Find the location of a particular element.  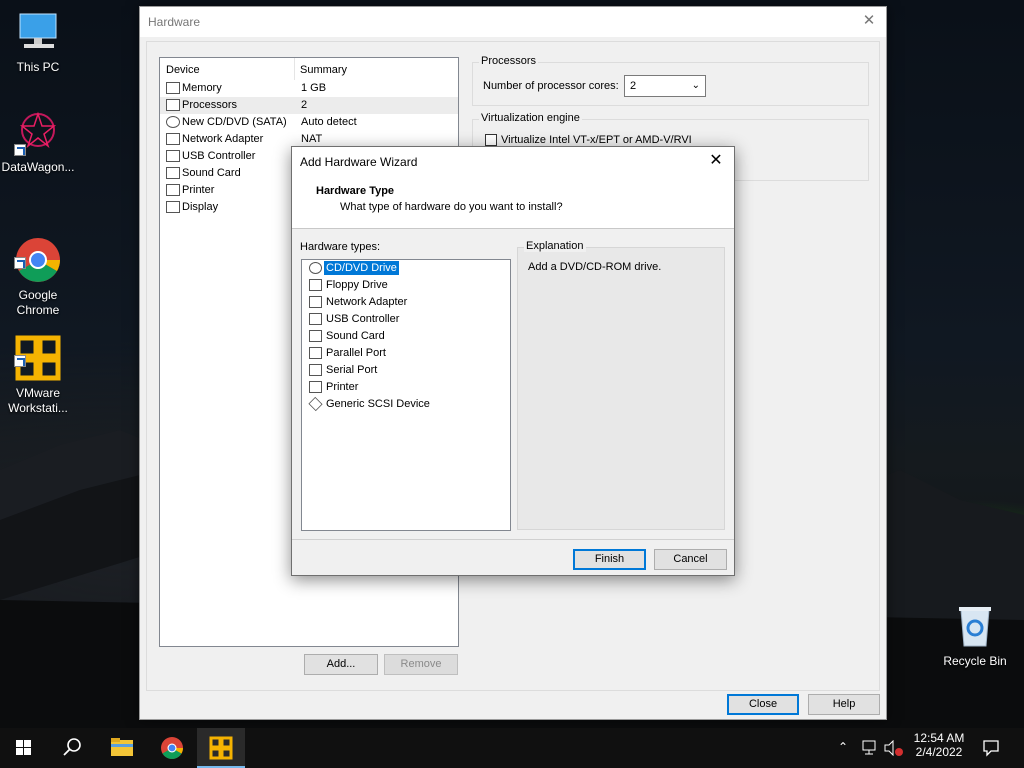

clock-time: 12:54 AM is located at coordinates (939, 738).